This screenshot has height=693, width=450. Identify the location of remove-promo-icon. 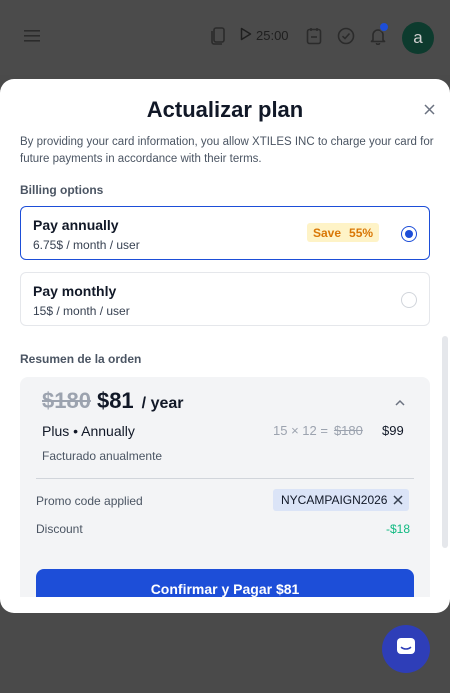
(398, 500).